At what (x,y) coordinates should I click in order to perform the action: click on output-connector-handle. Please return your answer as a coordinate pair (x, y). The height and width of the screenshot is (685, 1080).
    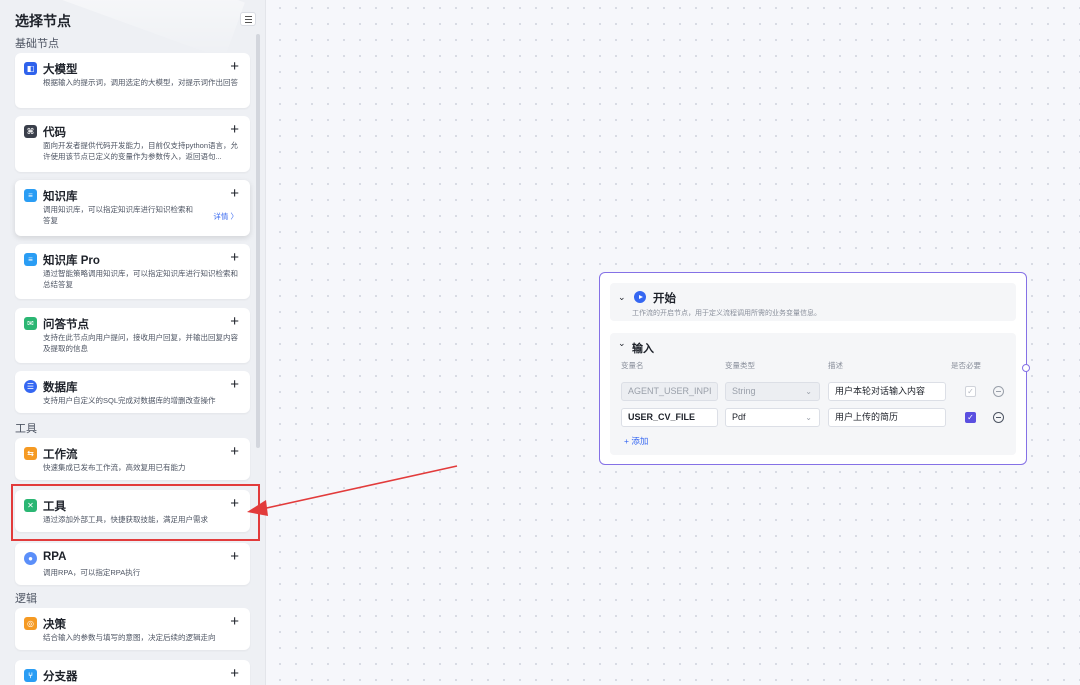
    Looking at the image, I should click on (1026, 368).